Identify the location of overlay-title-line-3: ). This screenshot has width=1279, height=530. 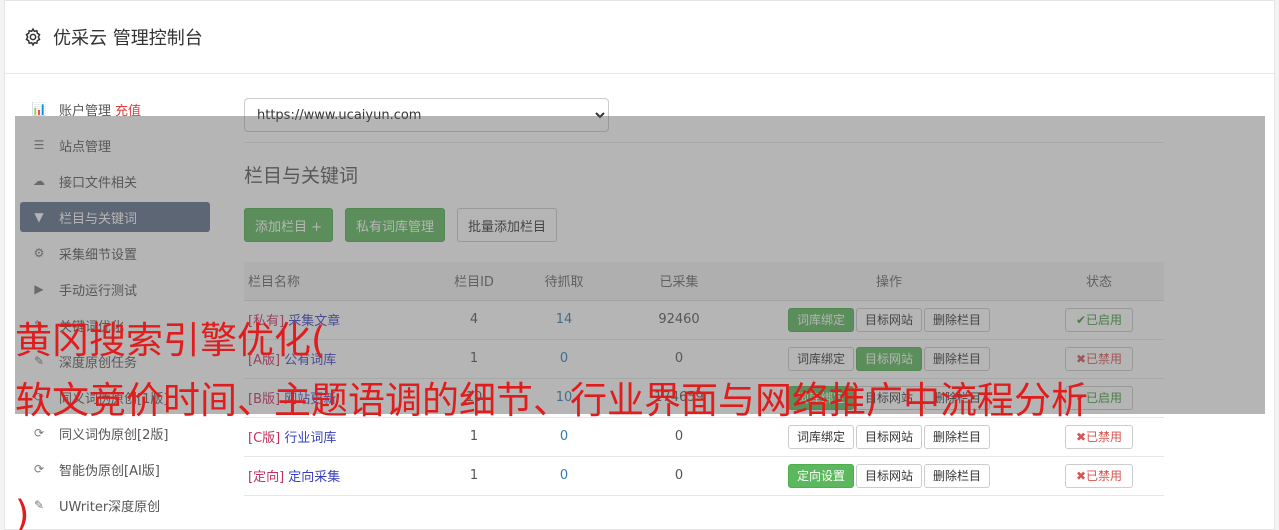
(22, 511).